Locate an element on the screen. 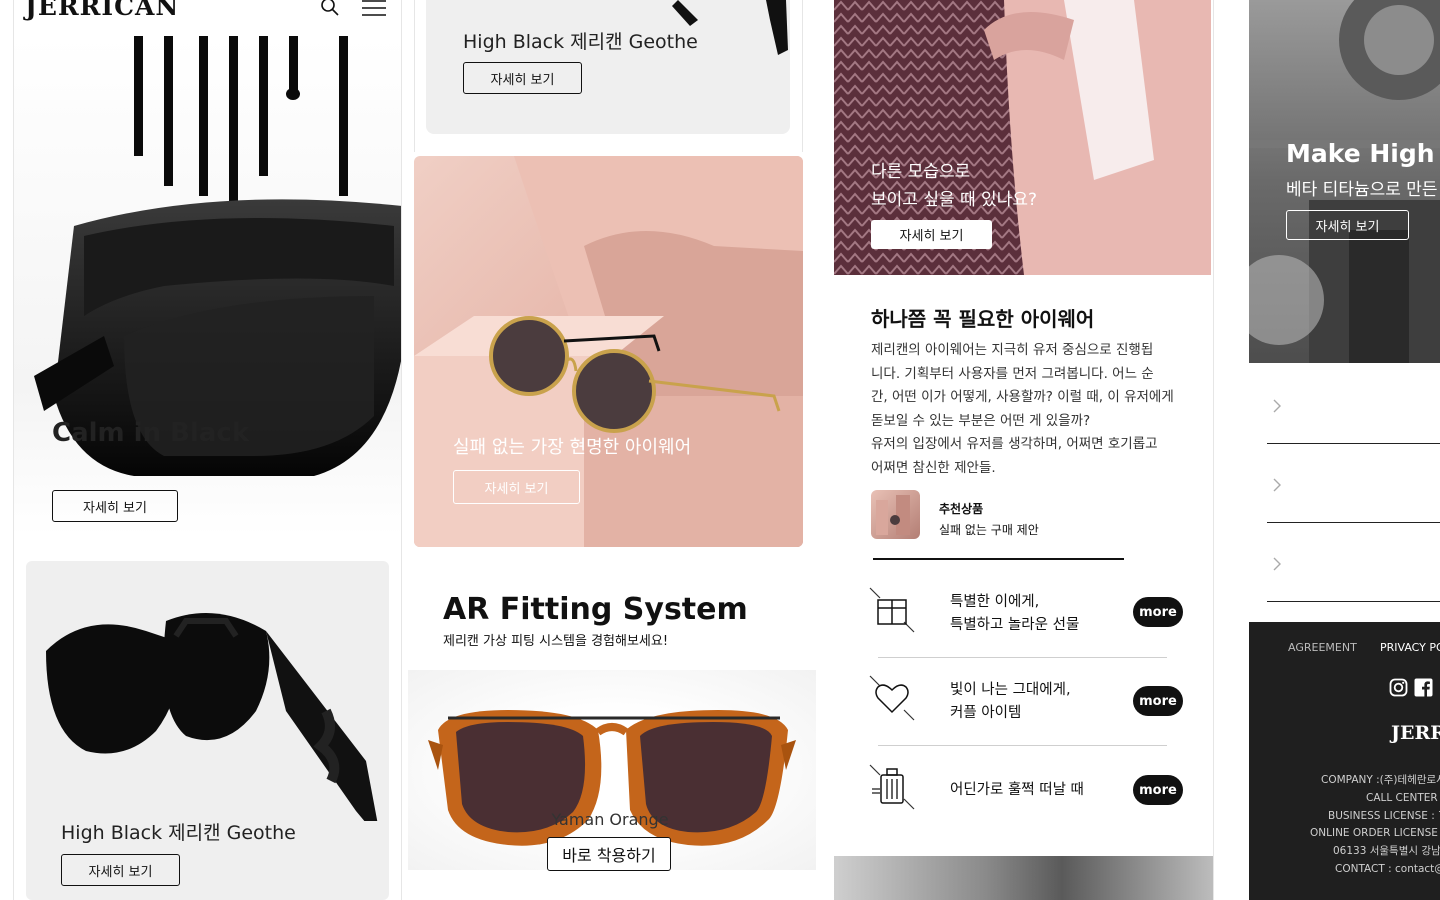  hero-title: Calm in Black is located at coordinates (151, 433).